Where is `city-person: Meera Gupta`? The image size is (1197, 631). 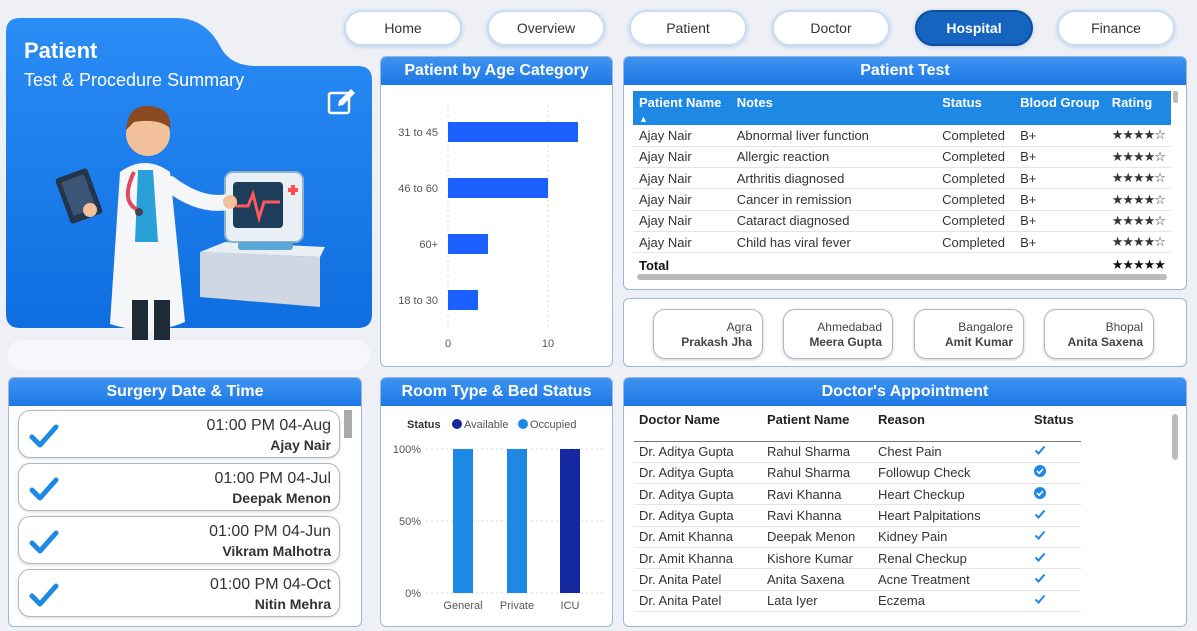 city-person: Meera Gupta is located at coordinates (845, 342).